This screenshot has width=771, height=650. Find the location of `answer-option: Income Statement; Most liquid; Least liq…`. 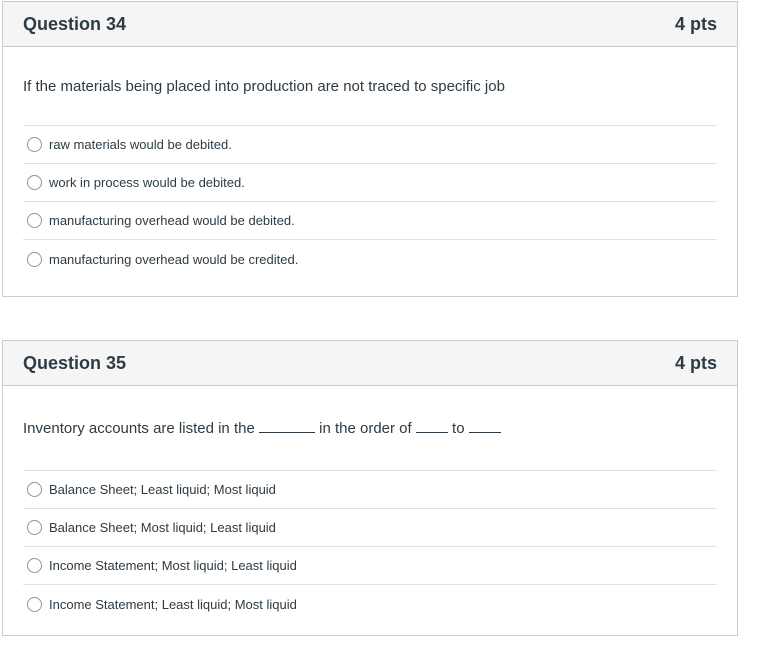

answer-option: Income Statement; Most liquid; Least liq… is located at coordinates (370, 566).